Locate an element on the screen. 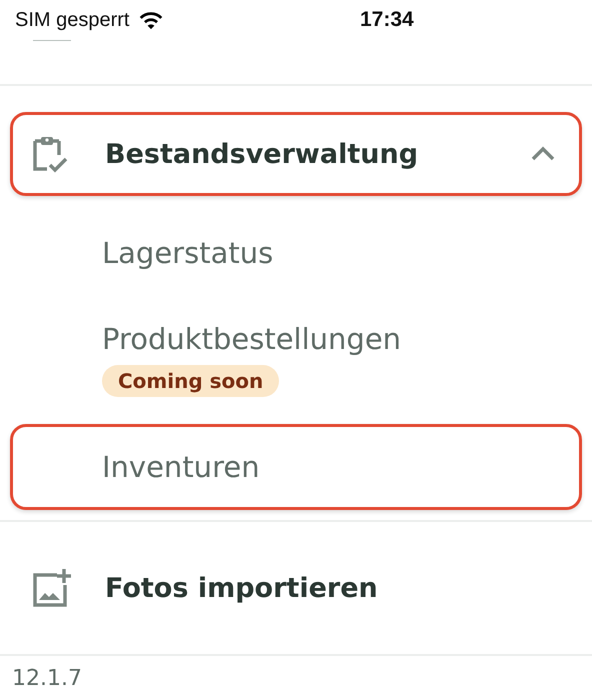 This screenshot has width=592, height=696. submenu-label: Produktbestellungen is located at coordinates (252, 339).